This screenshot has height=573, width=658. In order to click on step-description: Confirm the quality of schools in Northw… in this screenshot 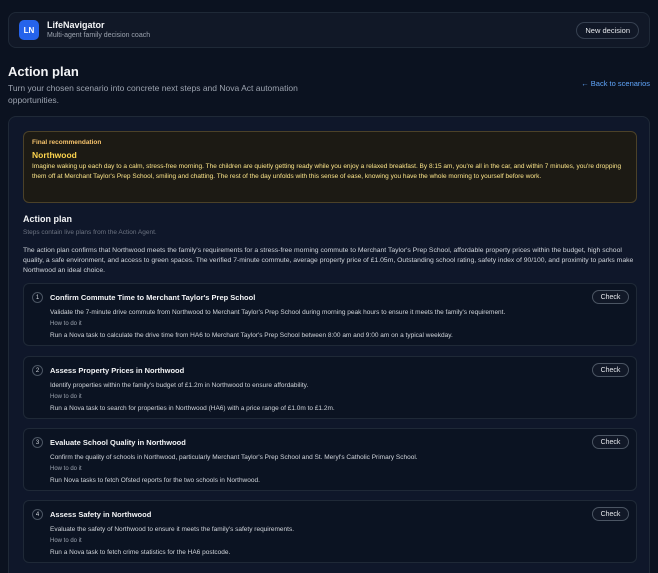, I will do `click(234, 457)`.